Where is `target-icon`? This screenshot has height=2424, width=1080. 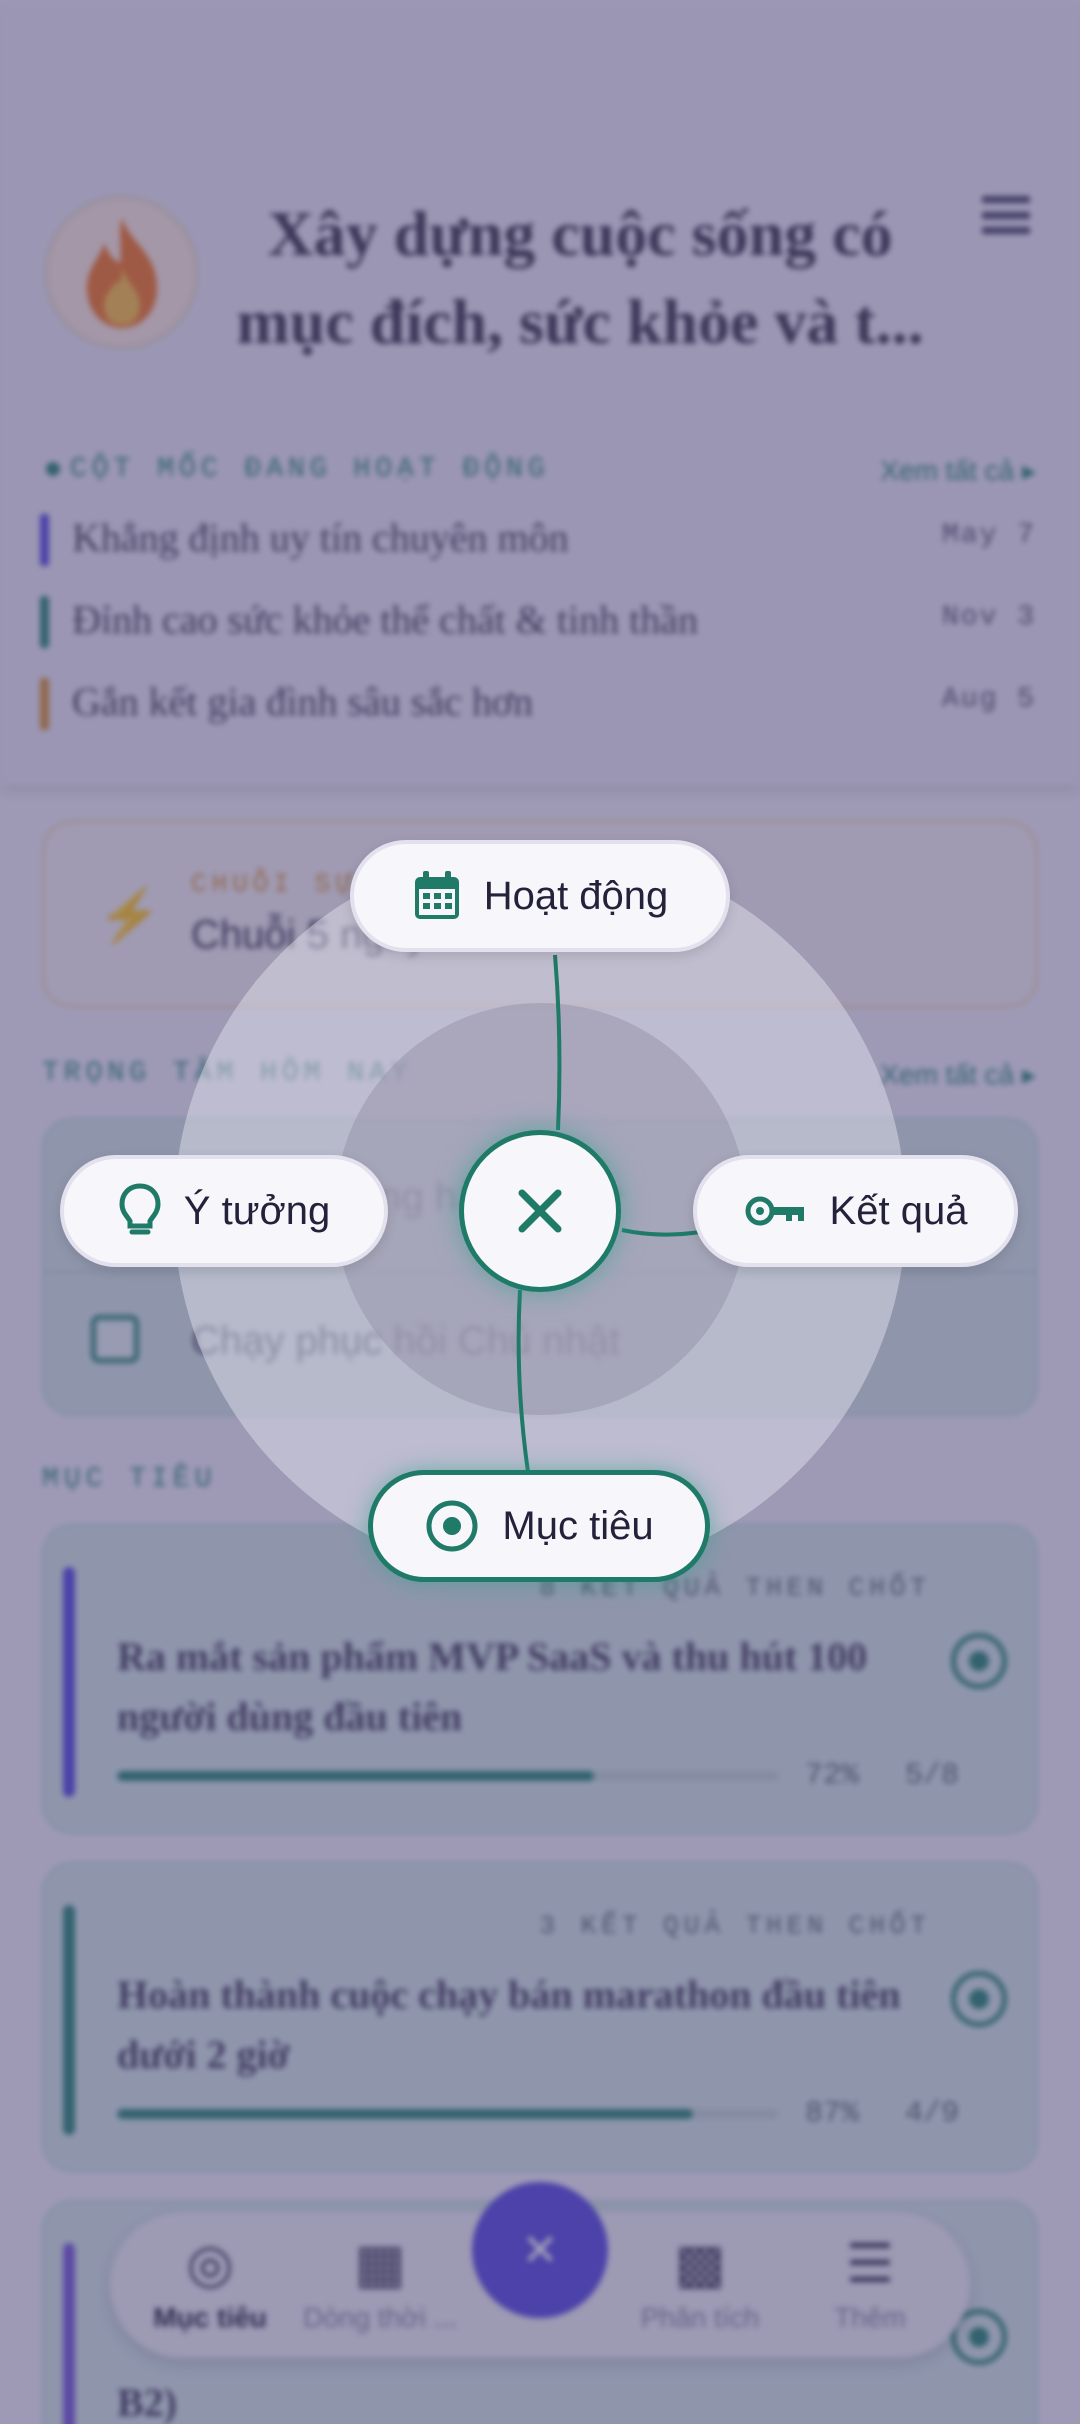 target-icon is located at coordinates (452, 1526).